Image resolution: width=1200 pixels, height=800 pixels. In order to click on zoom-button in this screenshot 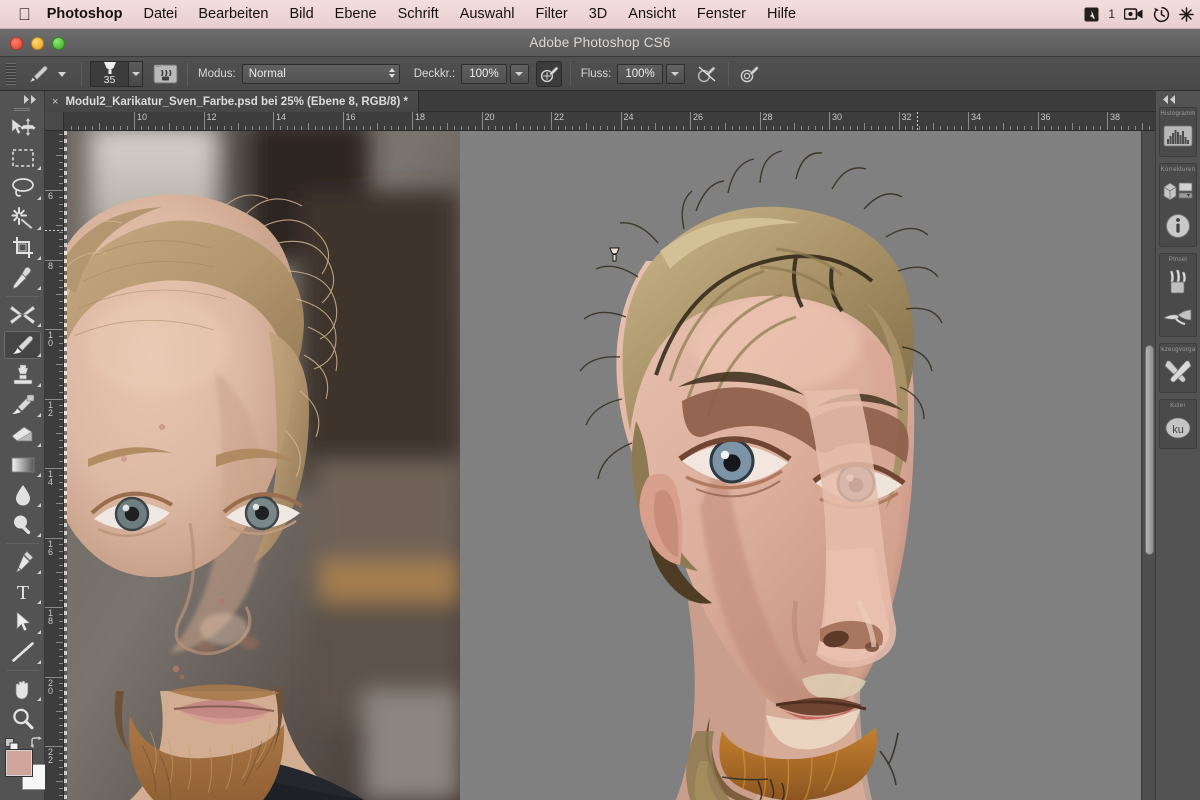, I will do `click(58, 43)`.